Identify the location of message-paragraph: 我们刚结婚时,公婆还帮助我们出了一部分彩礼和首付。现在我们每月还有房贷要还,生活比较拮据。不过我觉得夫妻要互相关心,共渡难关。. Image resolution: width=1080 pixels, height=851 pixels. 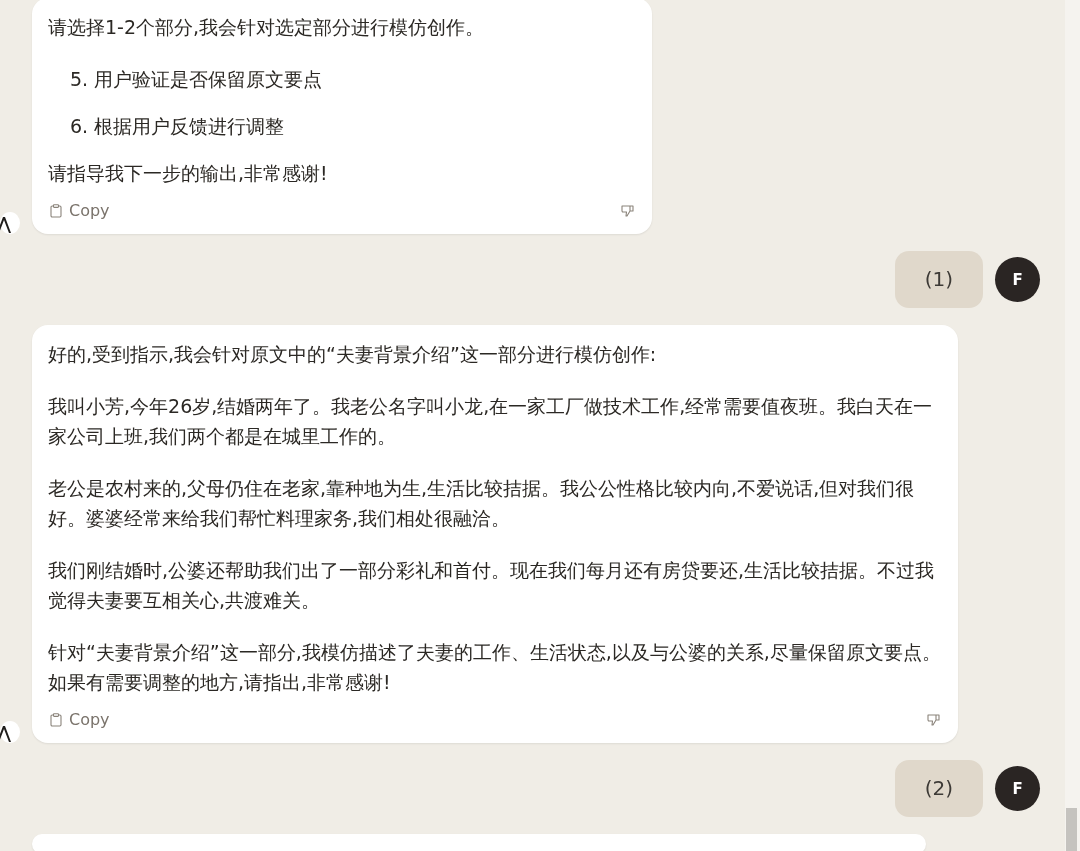
(492, 585).